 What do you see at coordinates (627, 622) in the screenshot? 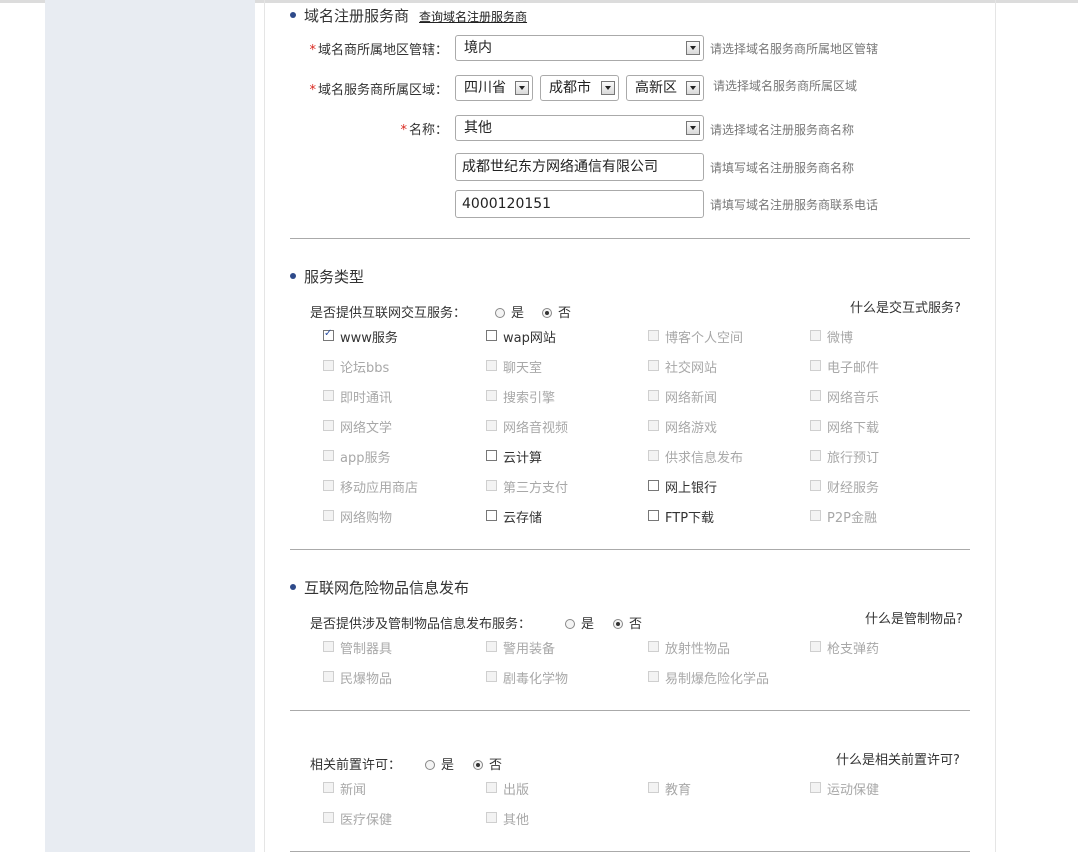
I see `controlled-no-radio: 否` at bounding box center [627, 622].